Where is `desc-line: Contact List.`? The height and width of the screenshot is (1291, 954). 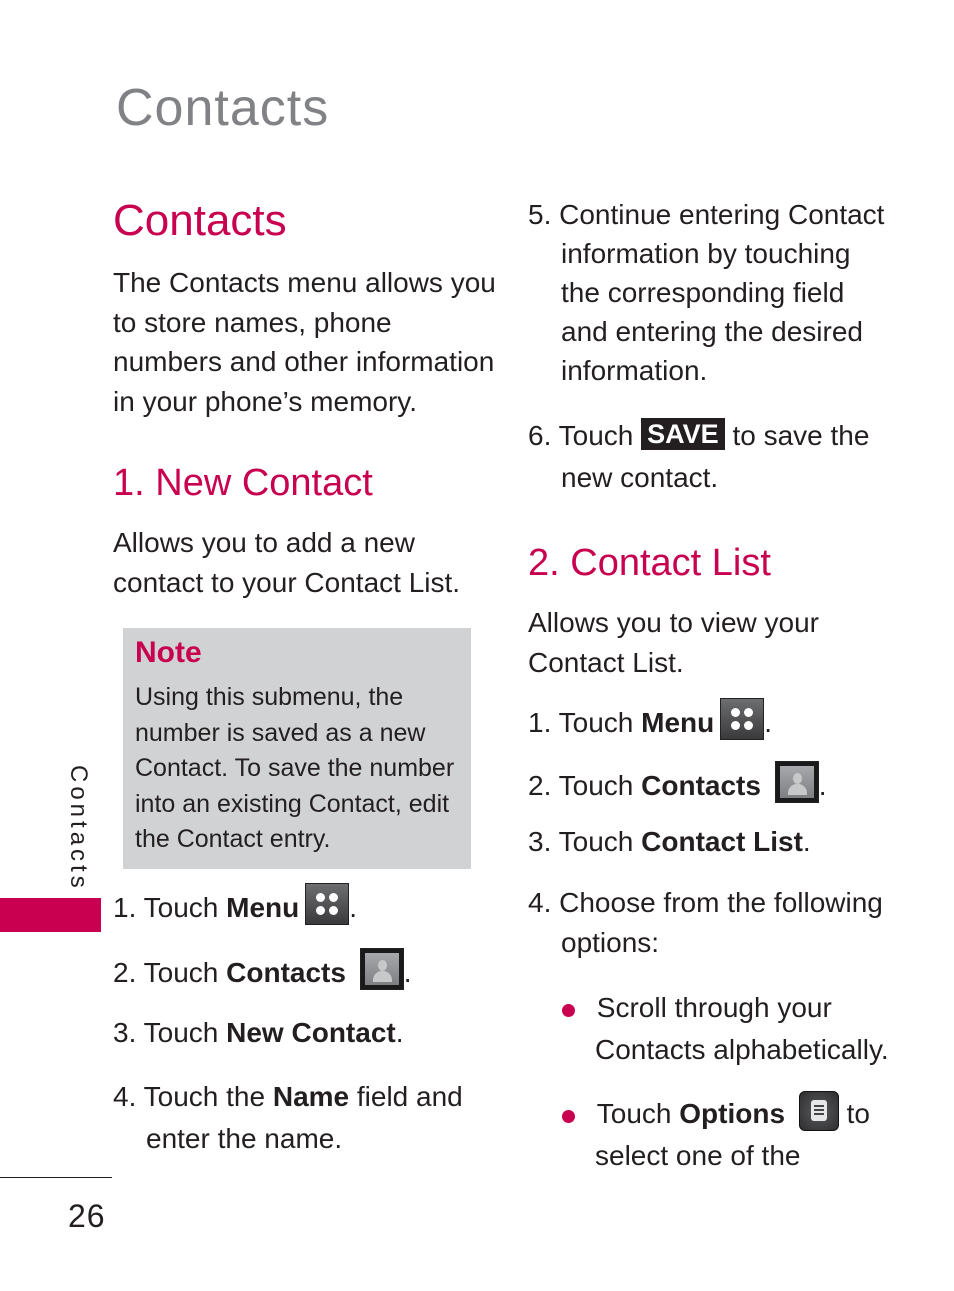 desc-line: Contact List. is located at coordinates (606, 662).